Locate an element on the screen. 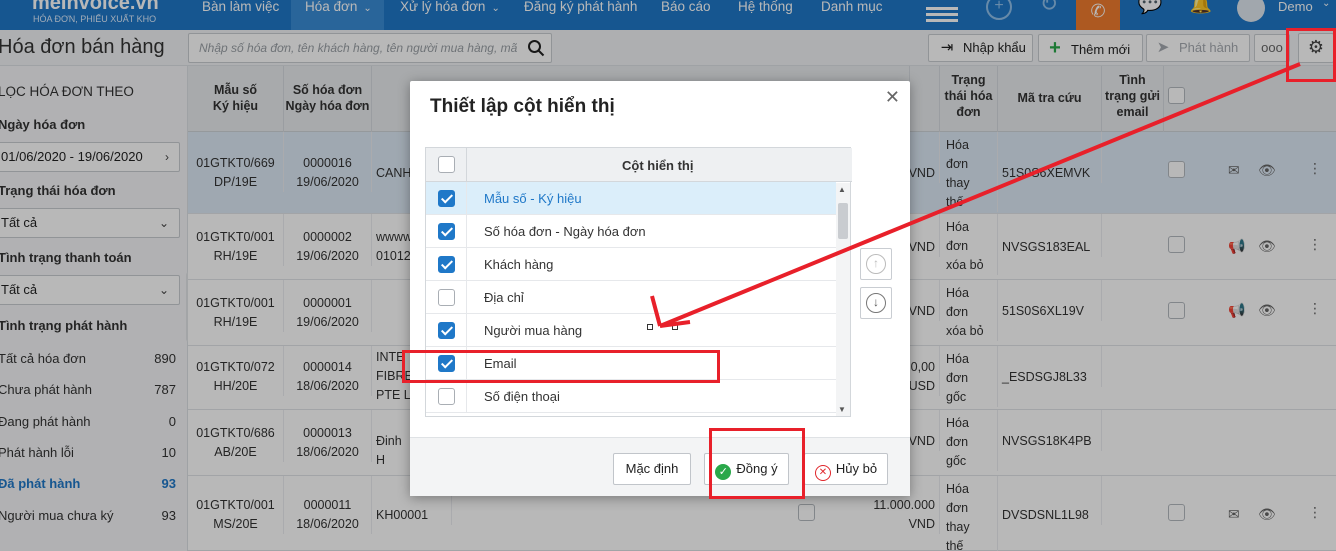 This screenshot has width=1336, height=551. dialog-footer: Mặc định ✓ Đồng ý ✕ Hủy bỏ is located at coordinates (660, 466).